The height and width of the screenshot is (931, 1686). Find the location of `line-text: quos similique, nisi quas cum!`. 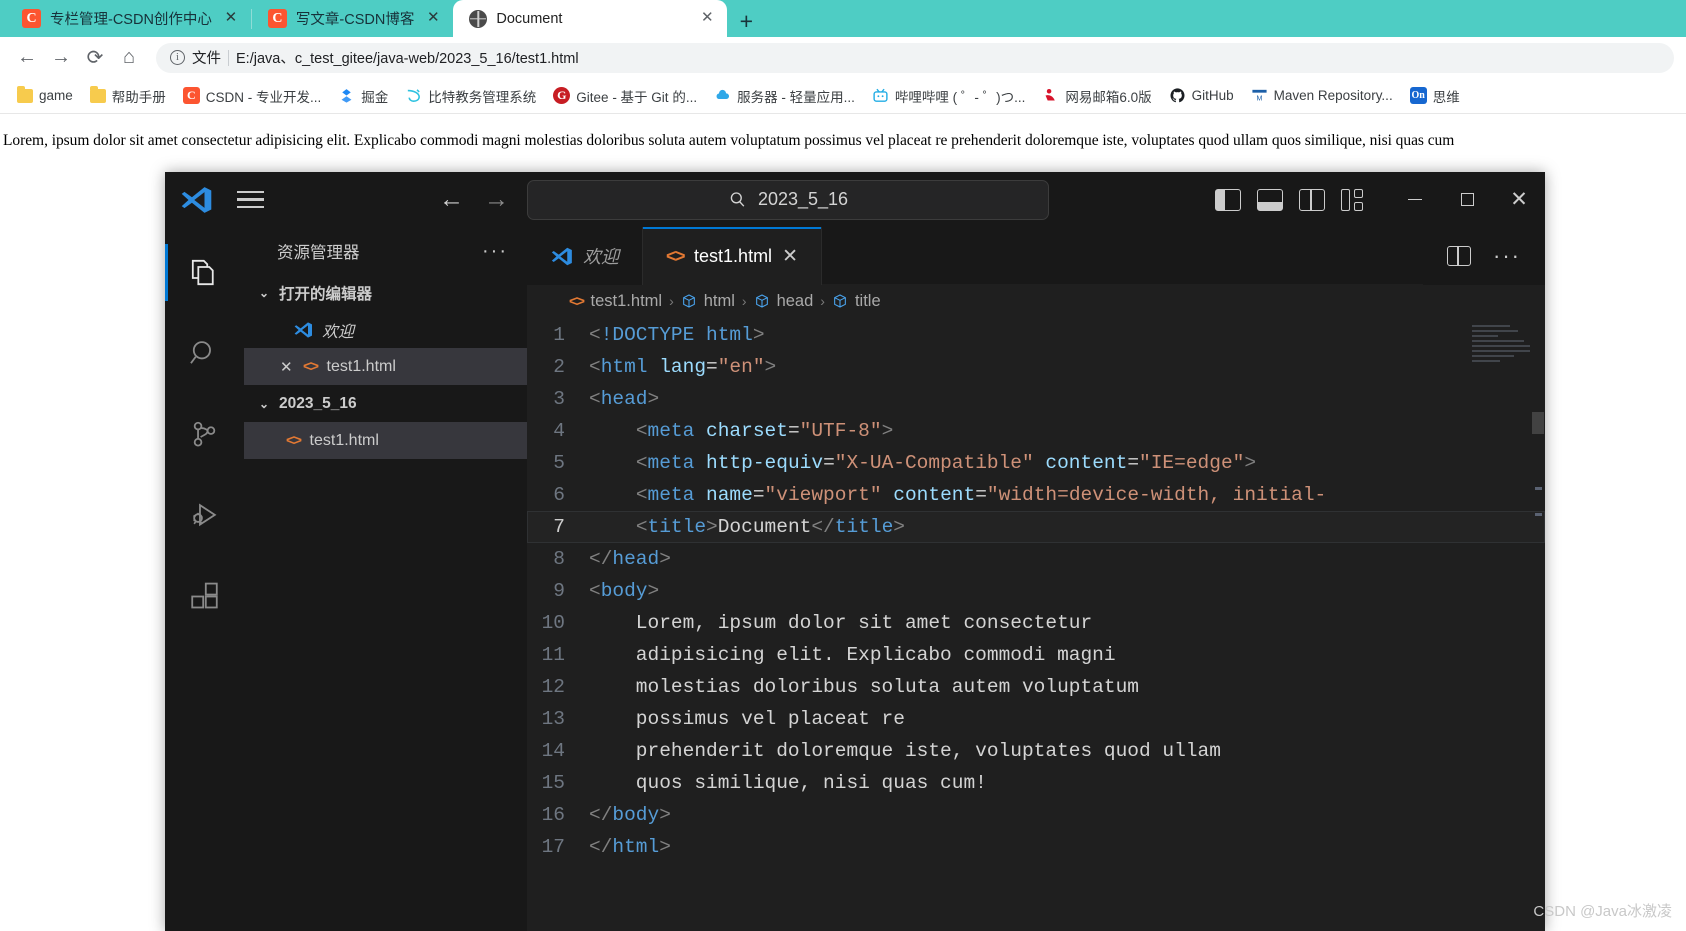

line-text: quos similique, nisi quas cum! is located at coordinates (788, 783).